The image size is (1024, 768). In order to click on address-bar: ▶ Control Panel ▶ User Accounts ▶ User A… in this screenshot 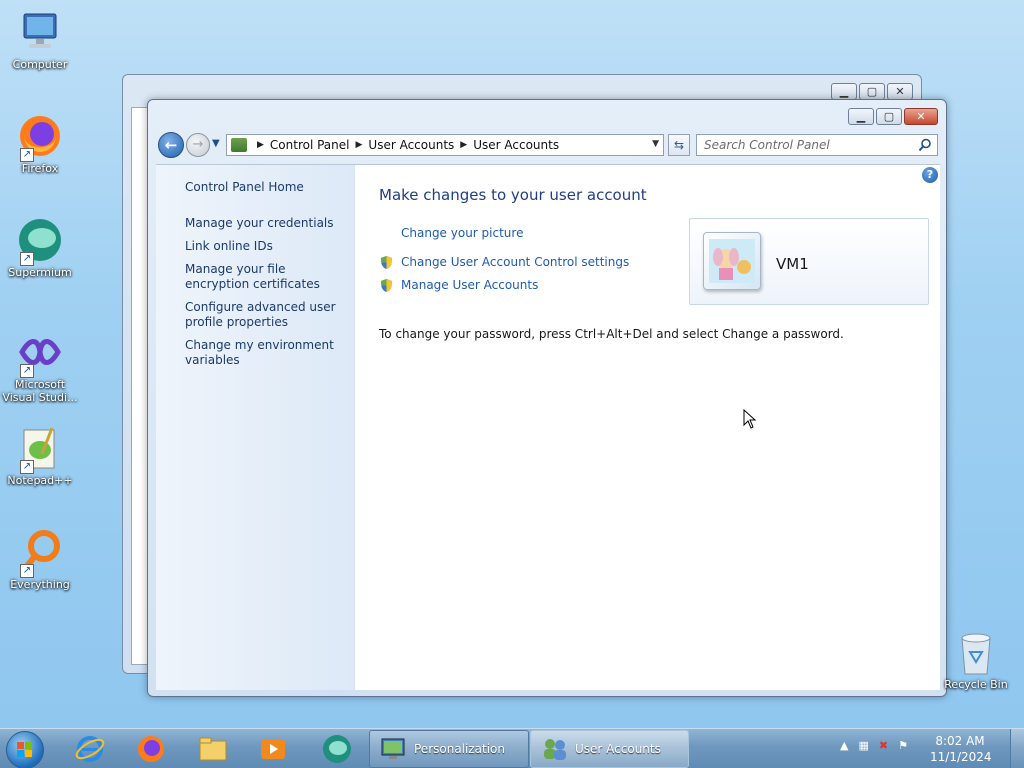, I will do `click(445, 145)`.